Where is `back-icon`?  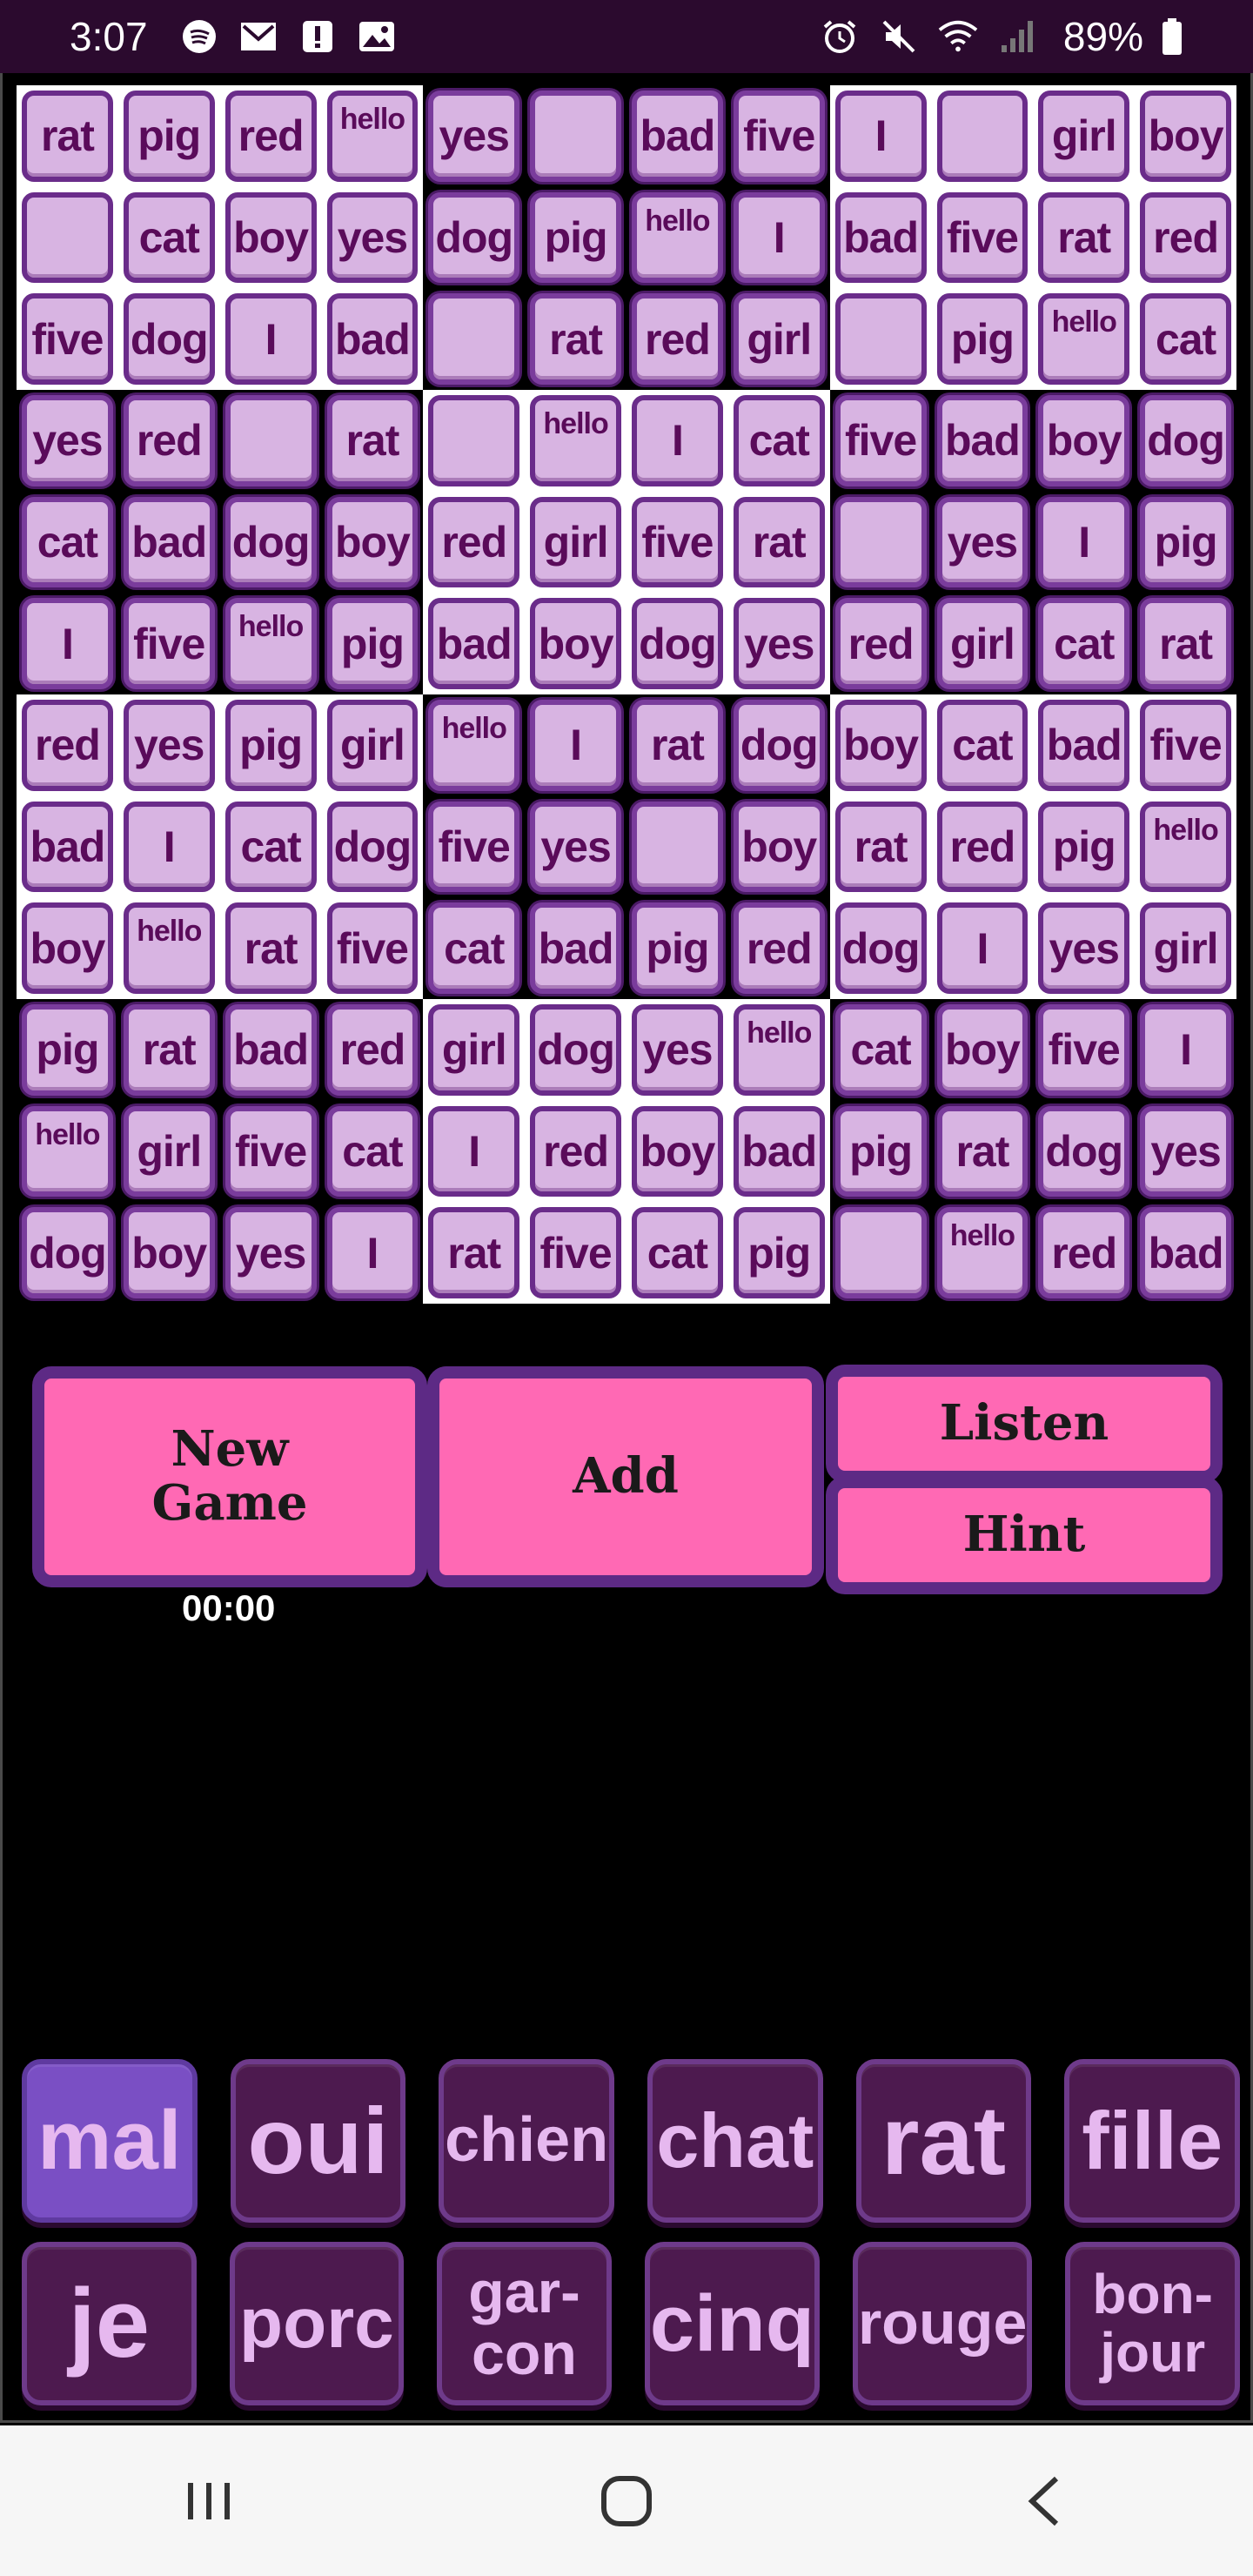
back-icon is located at coordinates (1044, 2501).